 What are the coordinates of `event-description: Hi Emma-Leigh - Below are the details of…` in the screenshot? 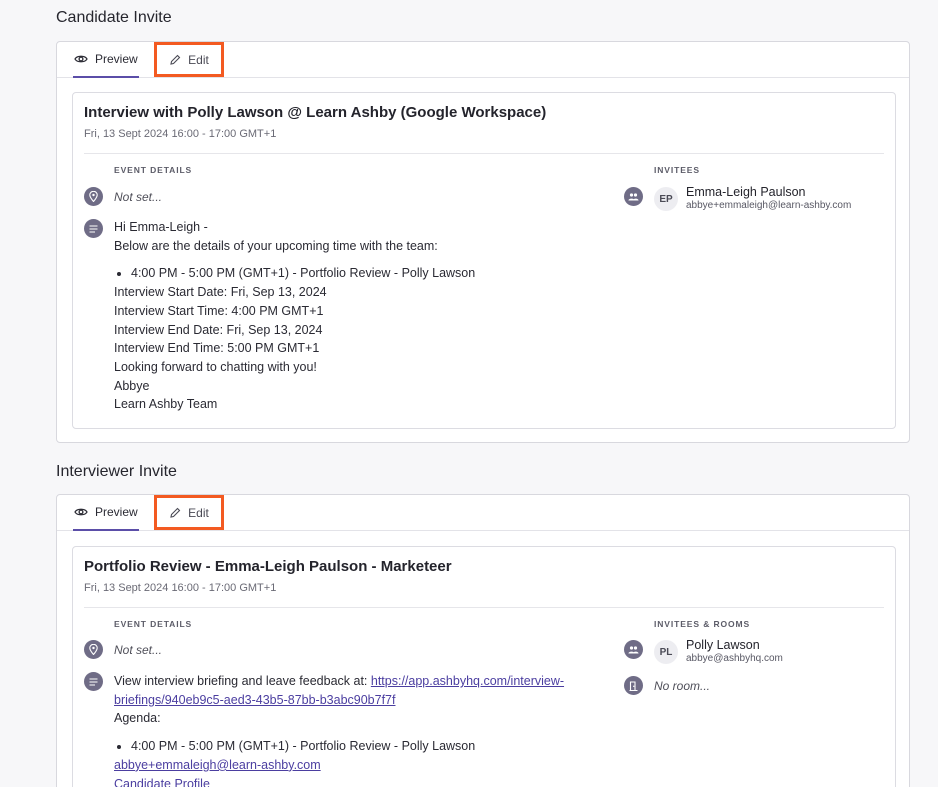 It's located at (374, 316).